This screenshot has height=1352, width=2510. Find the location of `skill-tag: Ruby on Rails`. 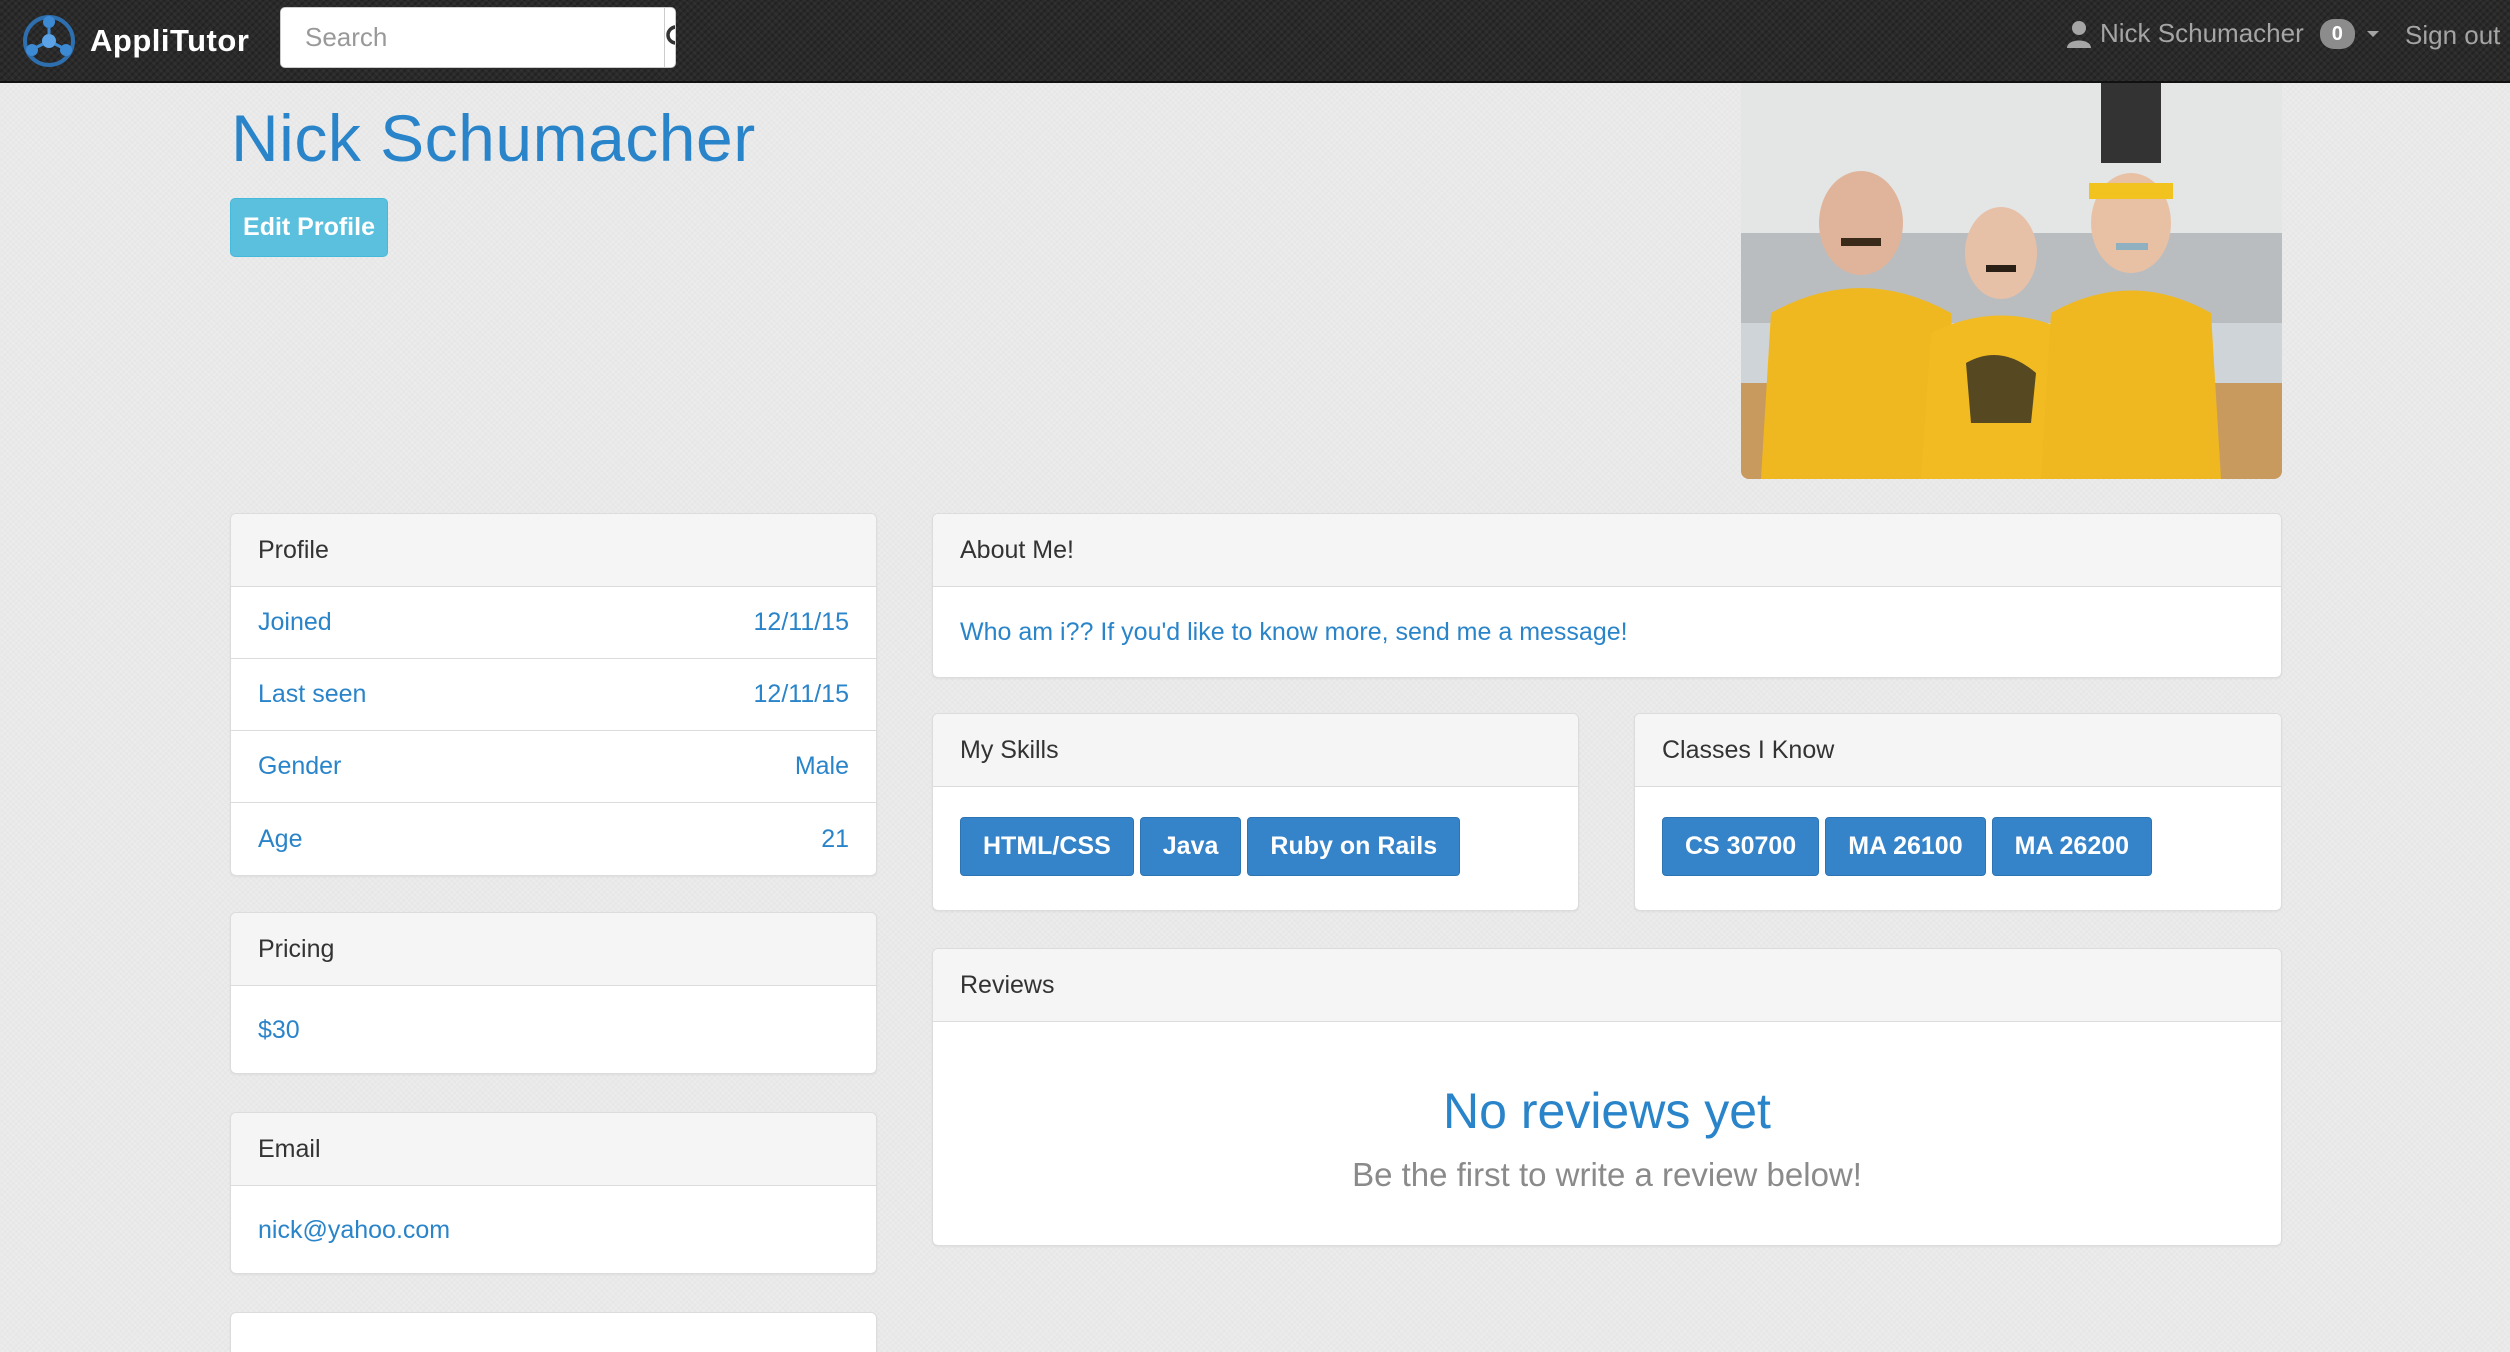

skill-tag: Ruby on Rails is located at coordinates (1354, 846).